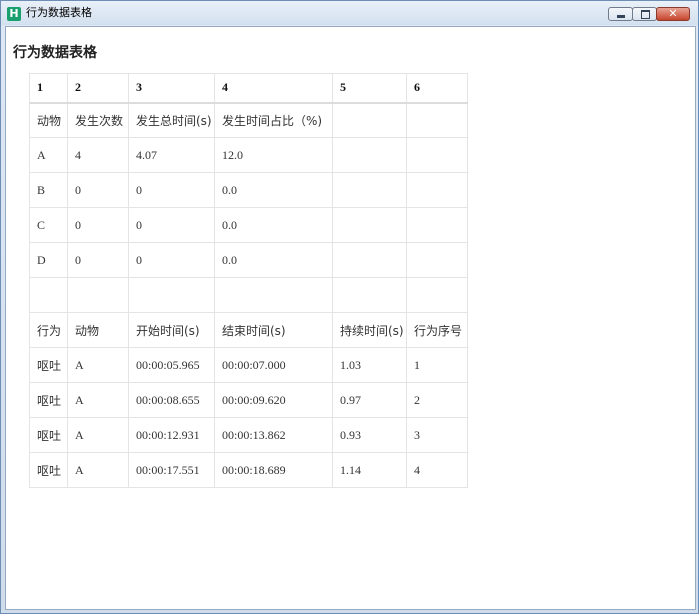  What do you see at coordinates (369, 435) in the screenshot?
I see `table-cell: 0.93` at bounding box center [369, 435].